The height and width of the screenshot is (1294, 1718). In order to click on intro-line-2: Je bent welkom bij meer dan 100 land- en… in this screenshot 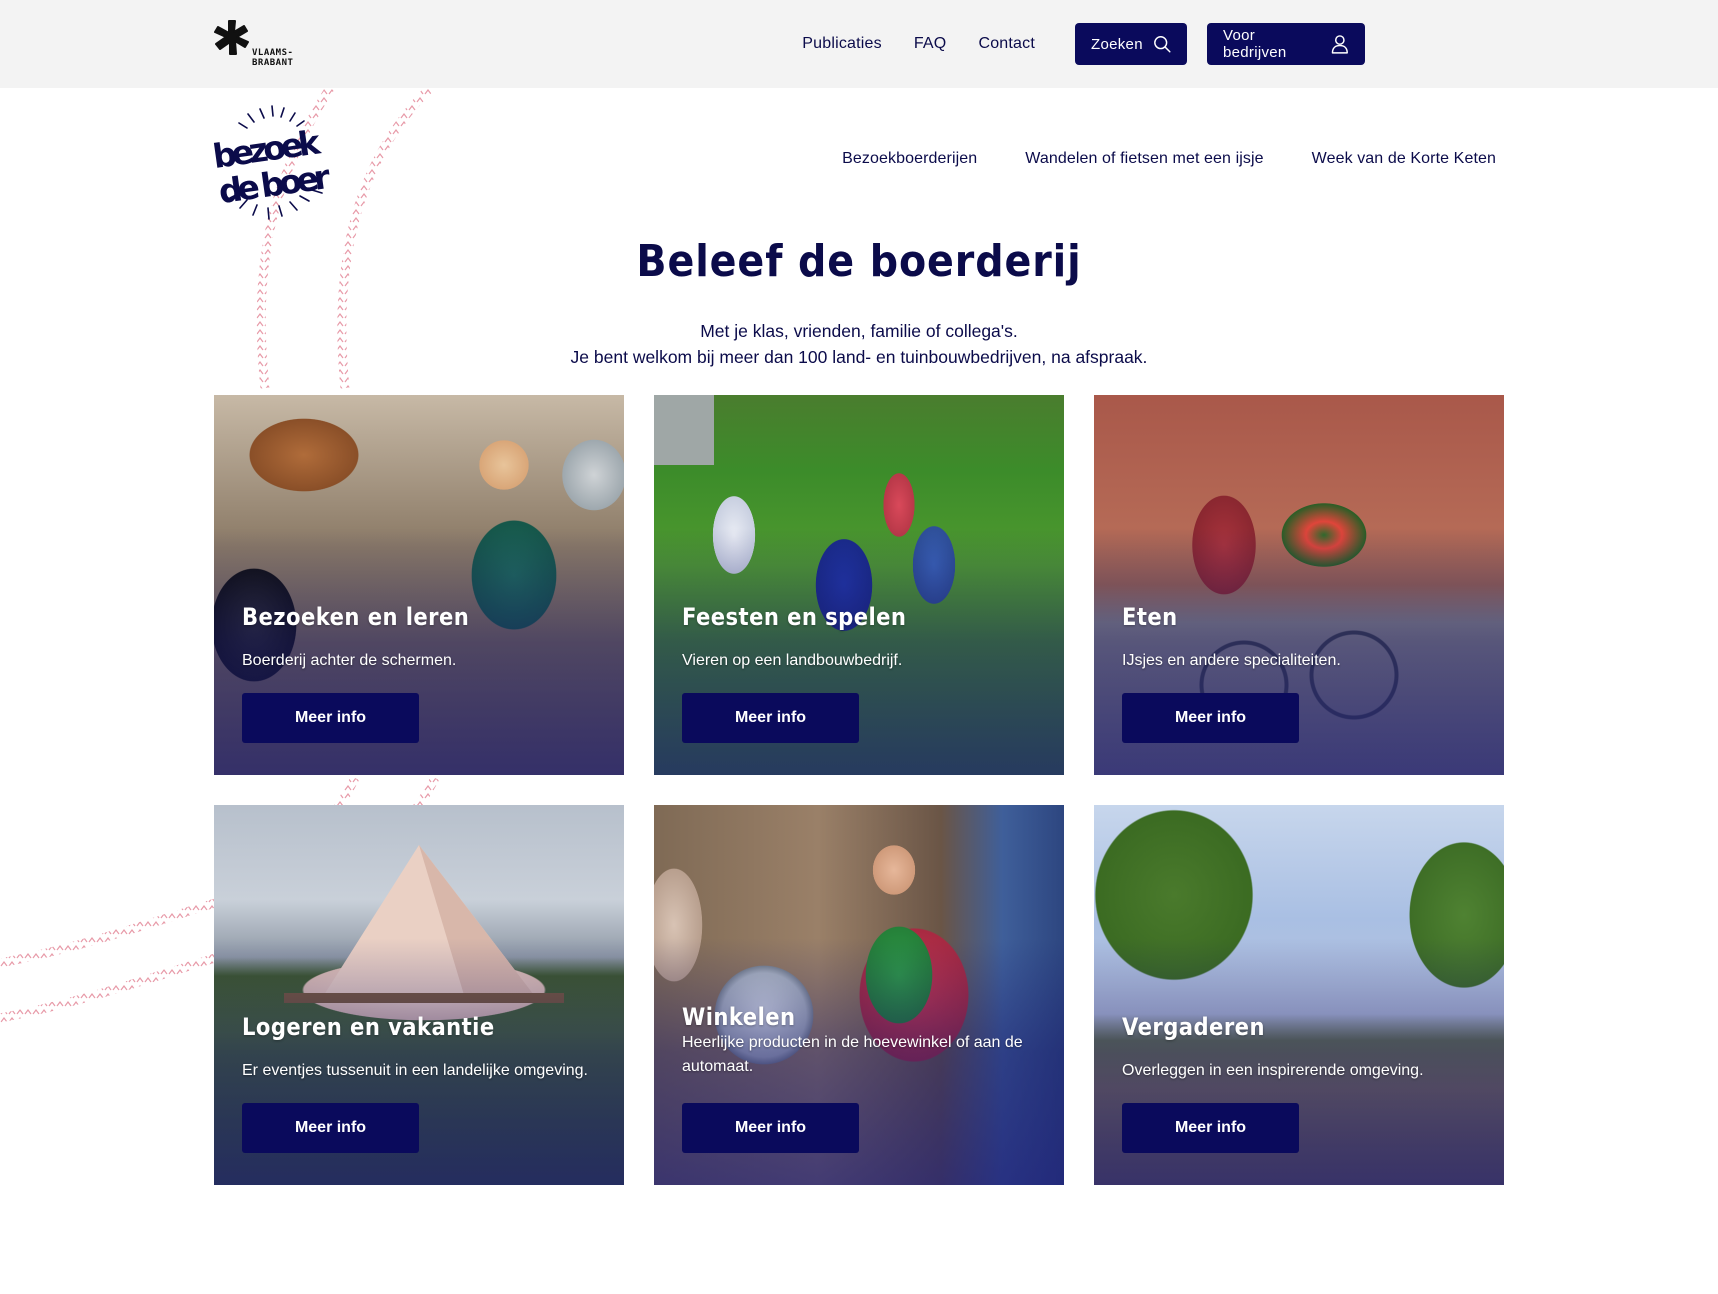, I will do `click(859, 357)`.